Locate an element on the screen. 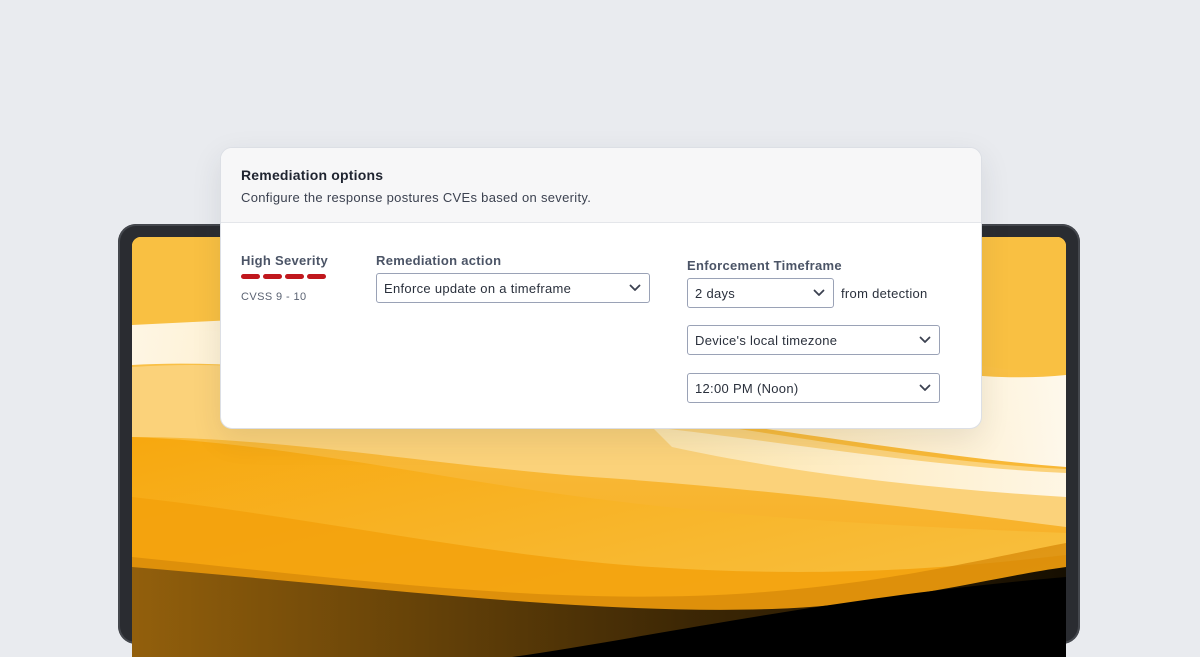 This screenshot has height=657, width=1200. timezone-select: Device's local timezone is located at coordinates (813, 340).